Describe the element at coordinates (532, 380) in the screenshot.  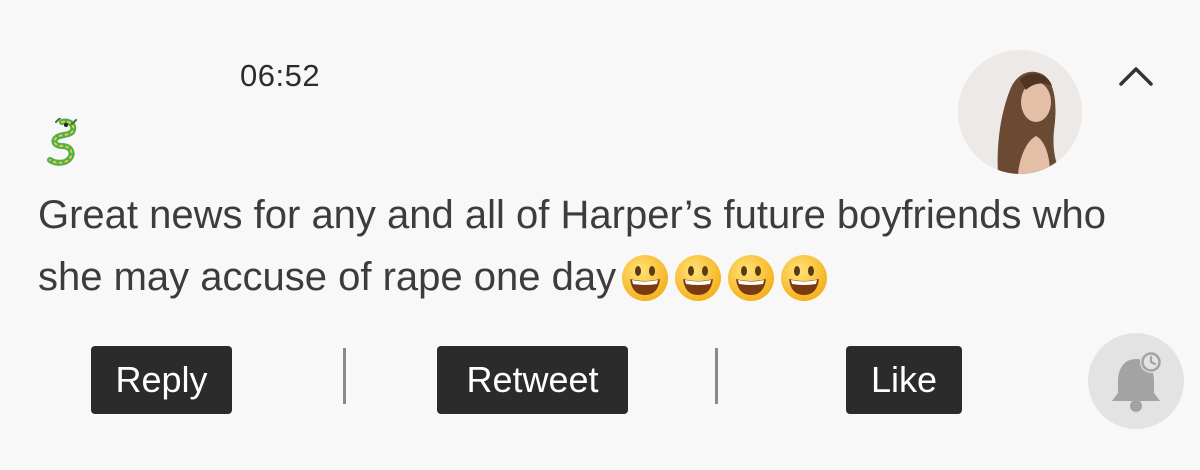
I see `retweet-button: Retweet` at that location.